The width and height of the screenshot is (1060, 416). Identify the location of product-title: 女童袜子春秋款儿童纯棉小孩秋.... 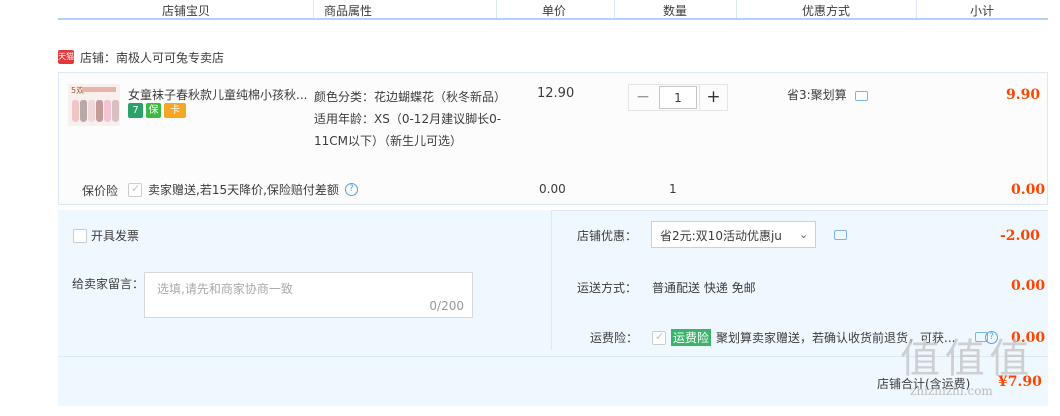
(219, 94).